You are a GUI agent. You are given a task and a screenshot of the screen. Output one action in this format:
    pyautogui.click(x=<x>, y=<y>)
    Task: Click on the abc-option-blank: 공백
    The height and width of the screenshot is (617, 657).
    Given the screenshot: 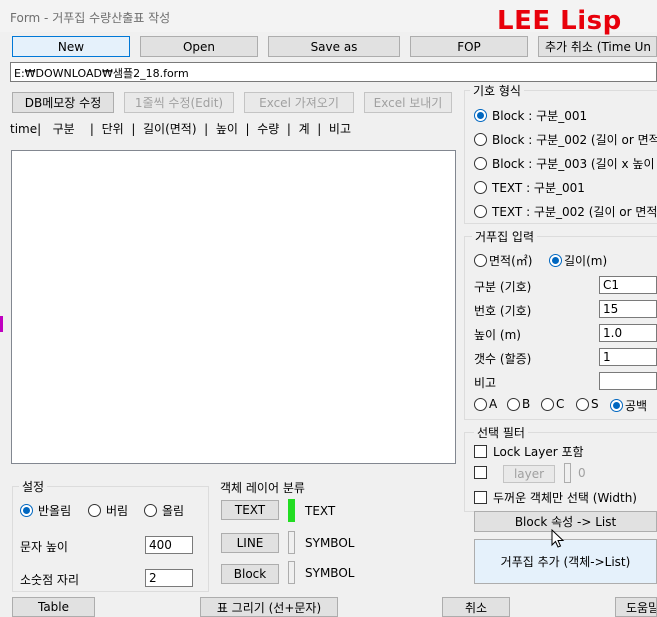 What is the action you would take?
    pyautogui.click(x=628, y=405)
    